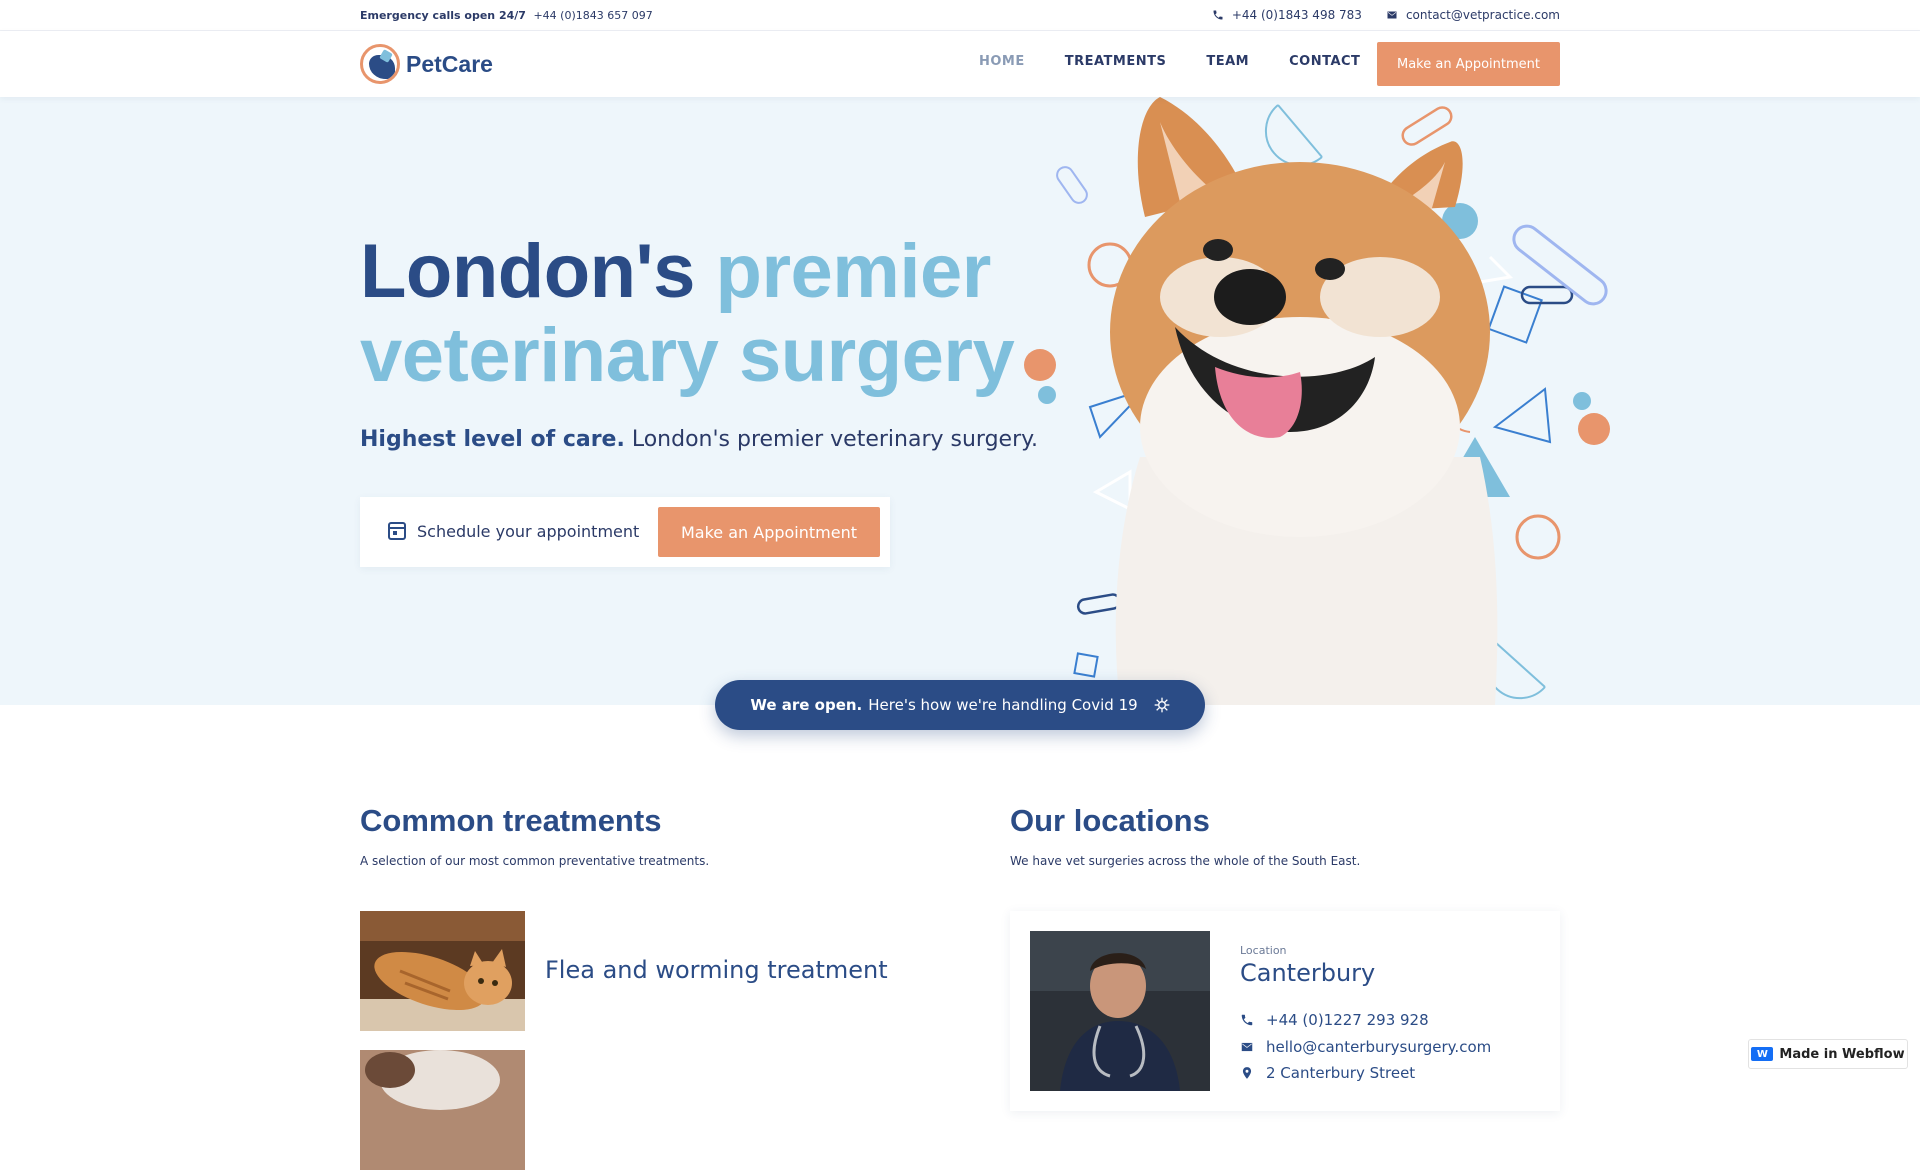 This screenshot has height=1170, width=1920. Describe the element at coordinates (1247, 1073) in the screenshot. I see `map-pin-icon` at that location.